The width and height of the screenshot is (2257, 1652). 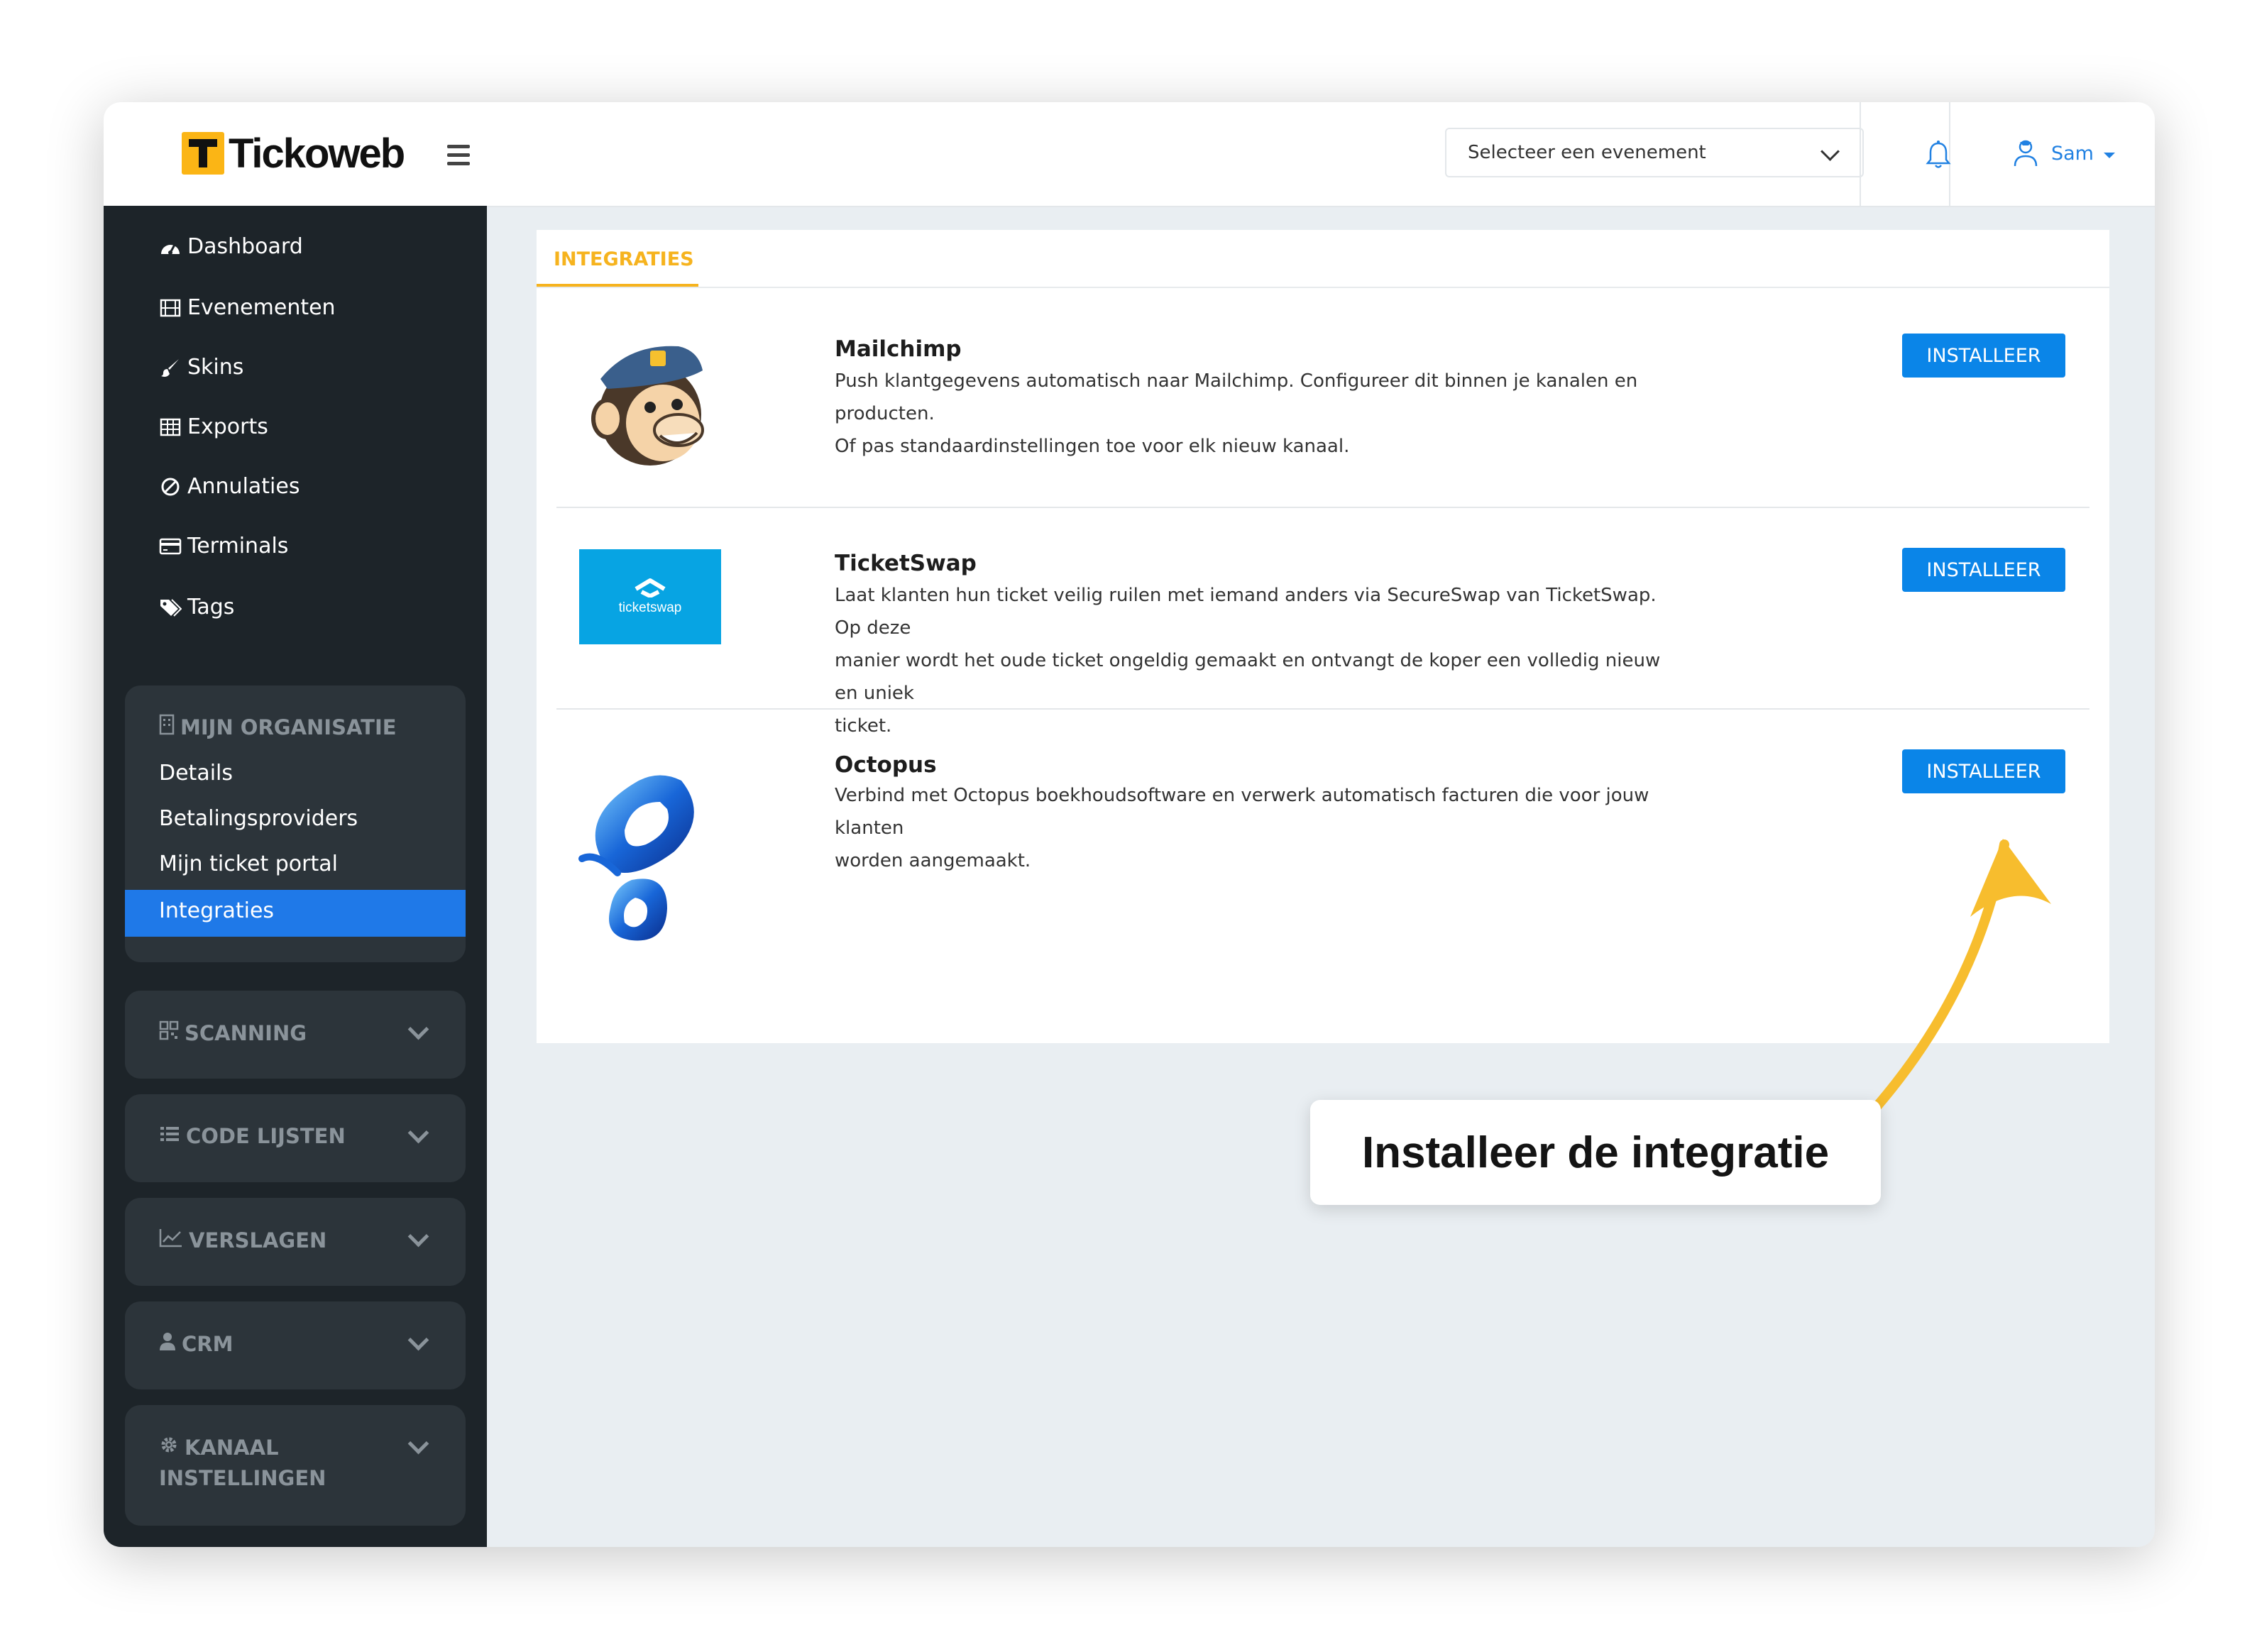 What do you see at coordinates (1983, 356) in the screenshot?
I see `install-mailchimp-button: INSTALLEER` at bounding box center [1983, 356].